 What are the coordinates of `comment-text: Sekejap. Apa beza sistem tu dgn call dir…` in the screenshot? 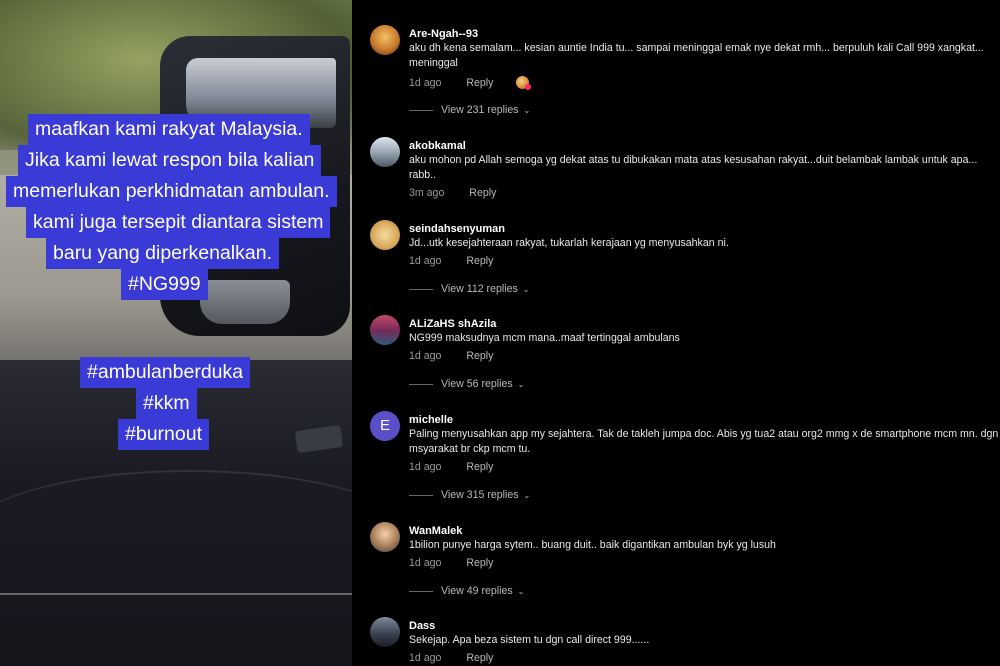 It's located at (529, 640).